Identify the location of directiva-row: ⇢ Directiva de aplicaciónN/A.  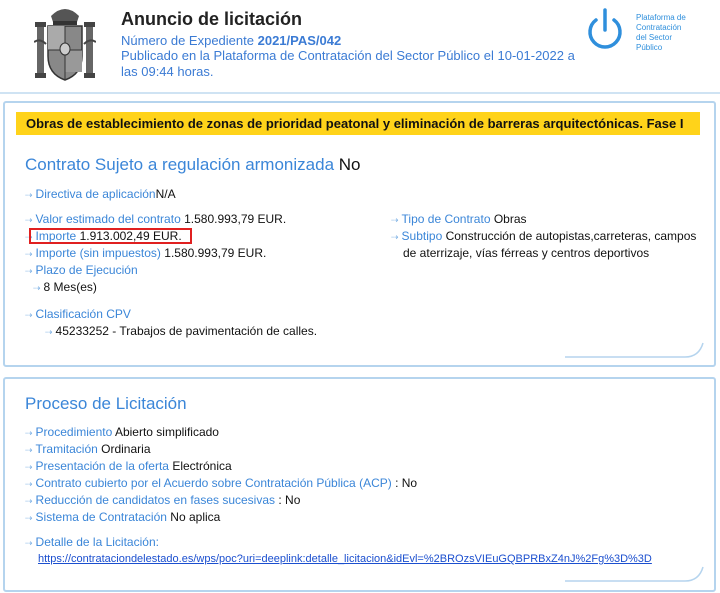
(100, 194).